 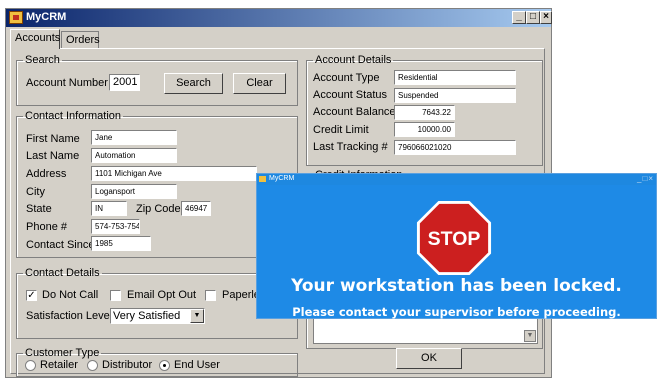 What do you see at coordinates (31, 295) in the screenshot?
I see `do-not-call-checkbox: ✓` at bounding box center [31, 295].